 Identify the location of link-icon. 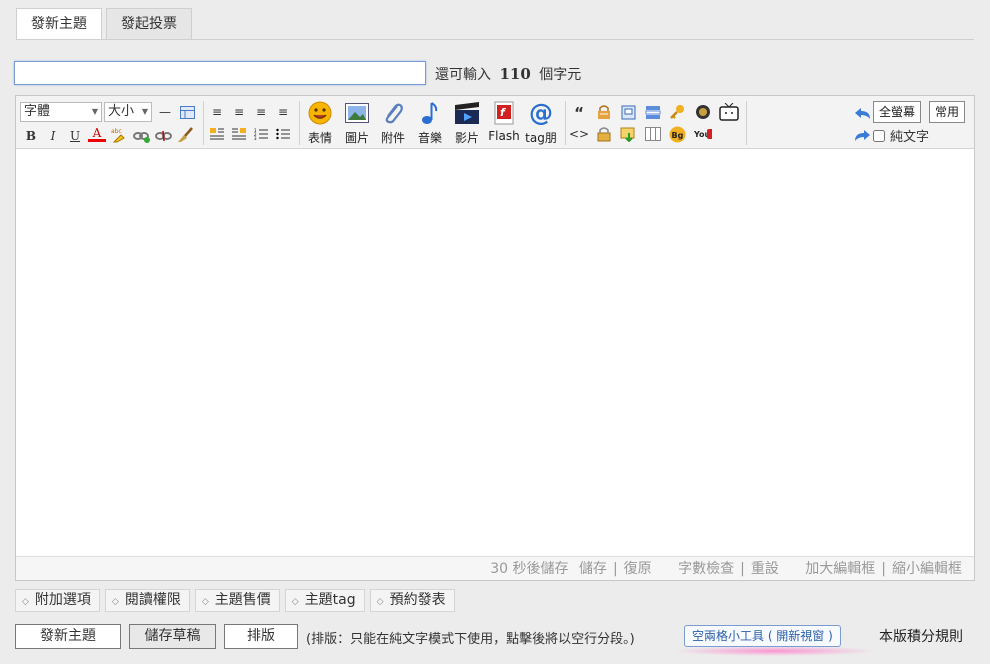
(141, 136).